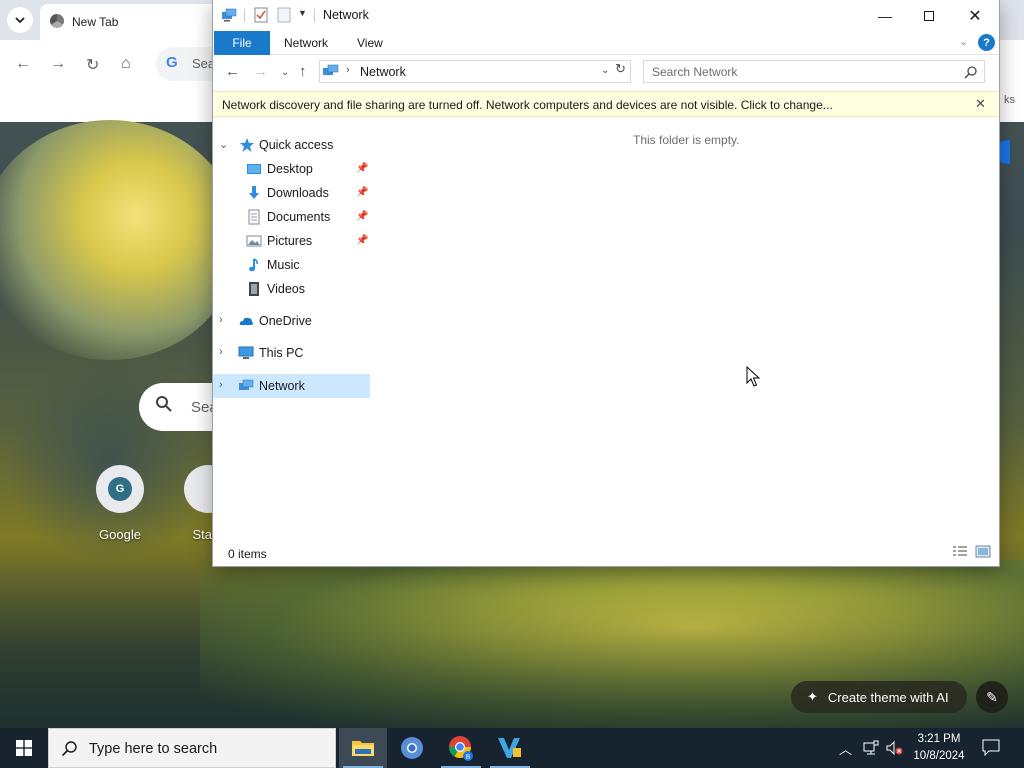 The width and height of the screenshot is (1024, 768). I want to click on bookmarks-hint: ks, so click(1009, 100).